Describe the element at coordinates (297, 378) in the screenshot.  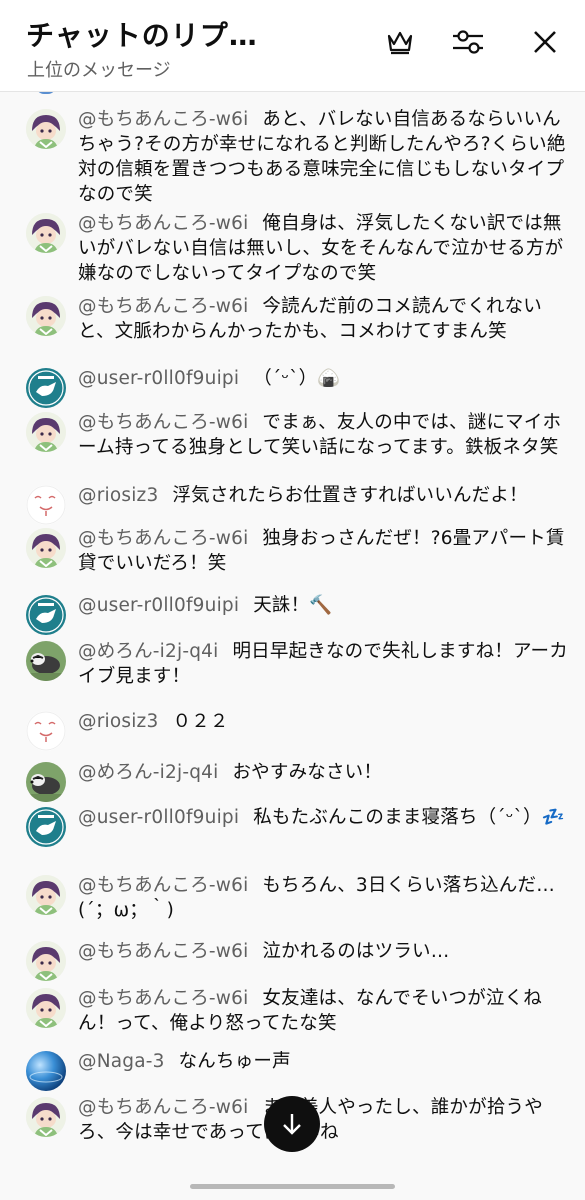
I see `message-text: （ˊᵕˋ）🍙` at that location.